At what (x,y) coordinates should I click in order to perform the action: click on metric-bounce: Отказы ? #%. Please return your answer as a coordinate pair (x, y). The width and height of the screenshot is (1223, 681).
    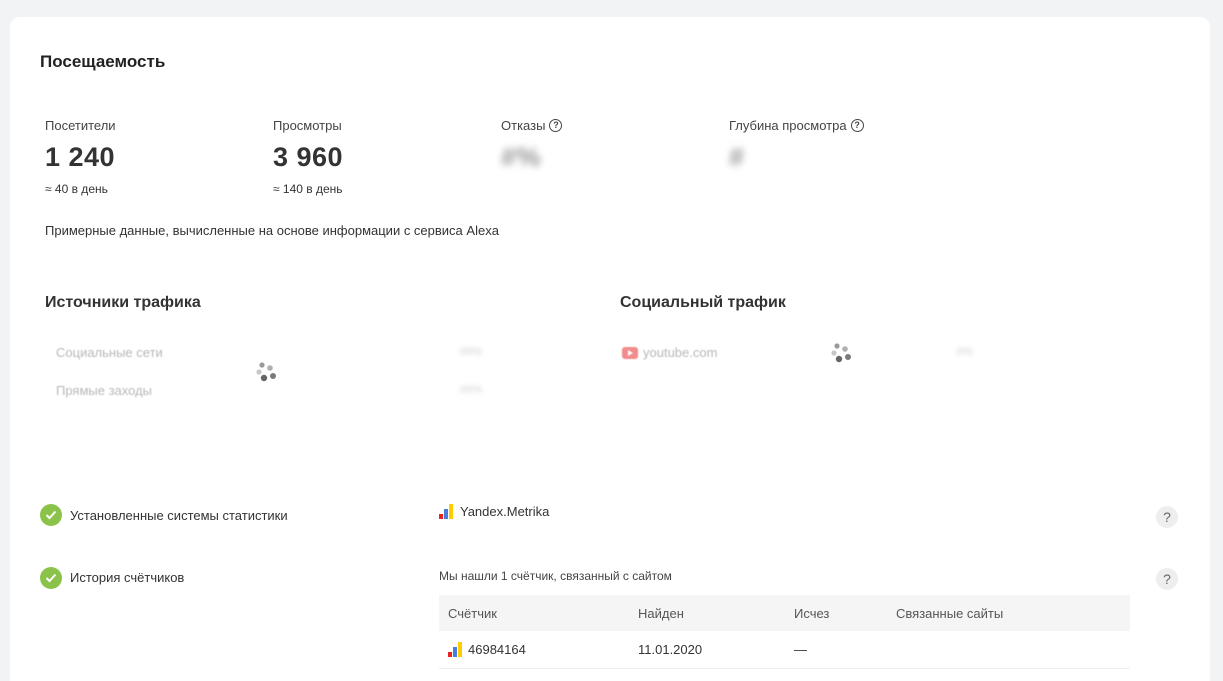
    Looking at the image, I should click on (532, 145).